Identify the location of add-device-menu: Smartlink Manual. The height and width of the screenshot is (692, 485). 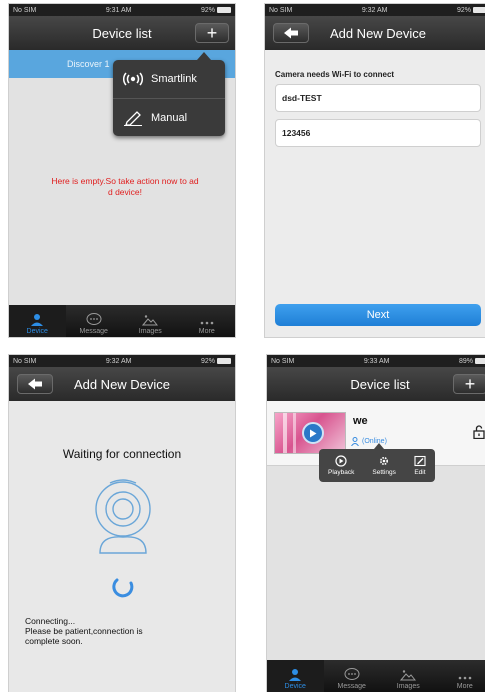
(169, 94).